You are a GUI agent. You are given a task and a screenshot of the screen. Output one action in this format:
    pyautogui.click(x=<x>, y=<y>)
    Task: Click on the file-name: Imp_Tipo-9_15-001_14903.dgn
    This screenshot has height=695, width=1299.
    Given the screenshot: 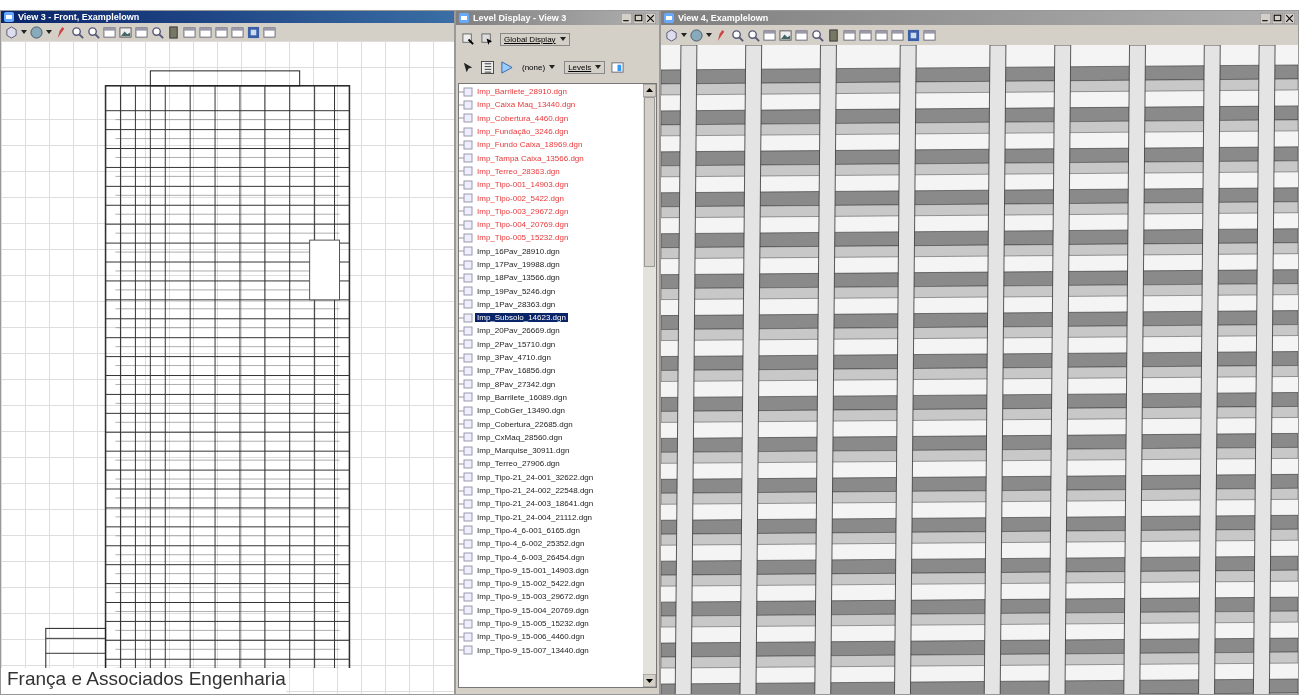 What is the action you would take?
    pyautogui.click(x=533, y=570)
    